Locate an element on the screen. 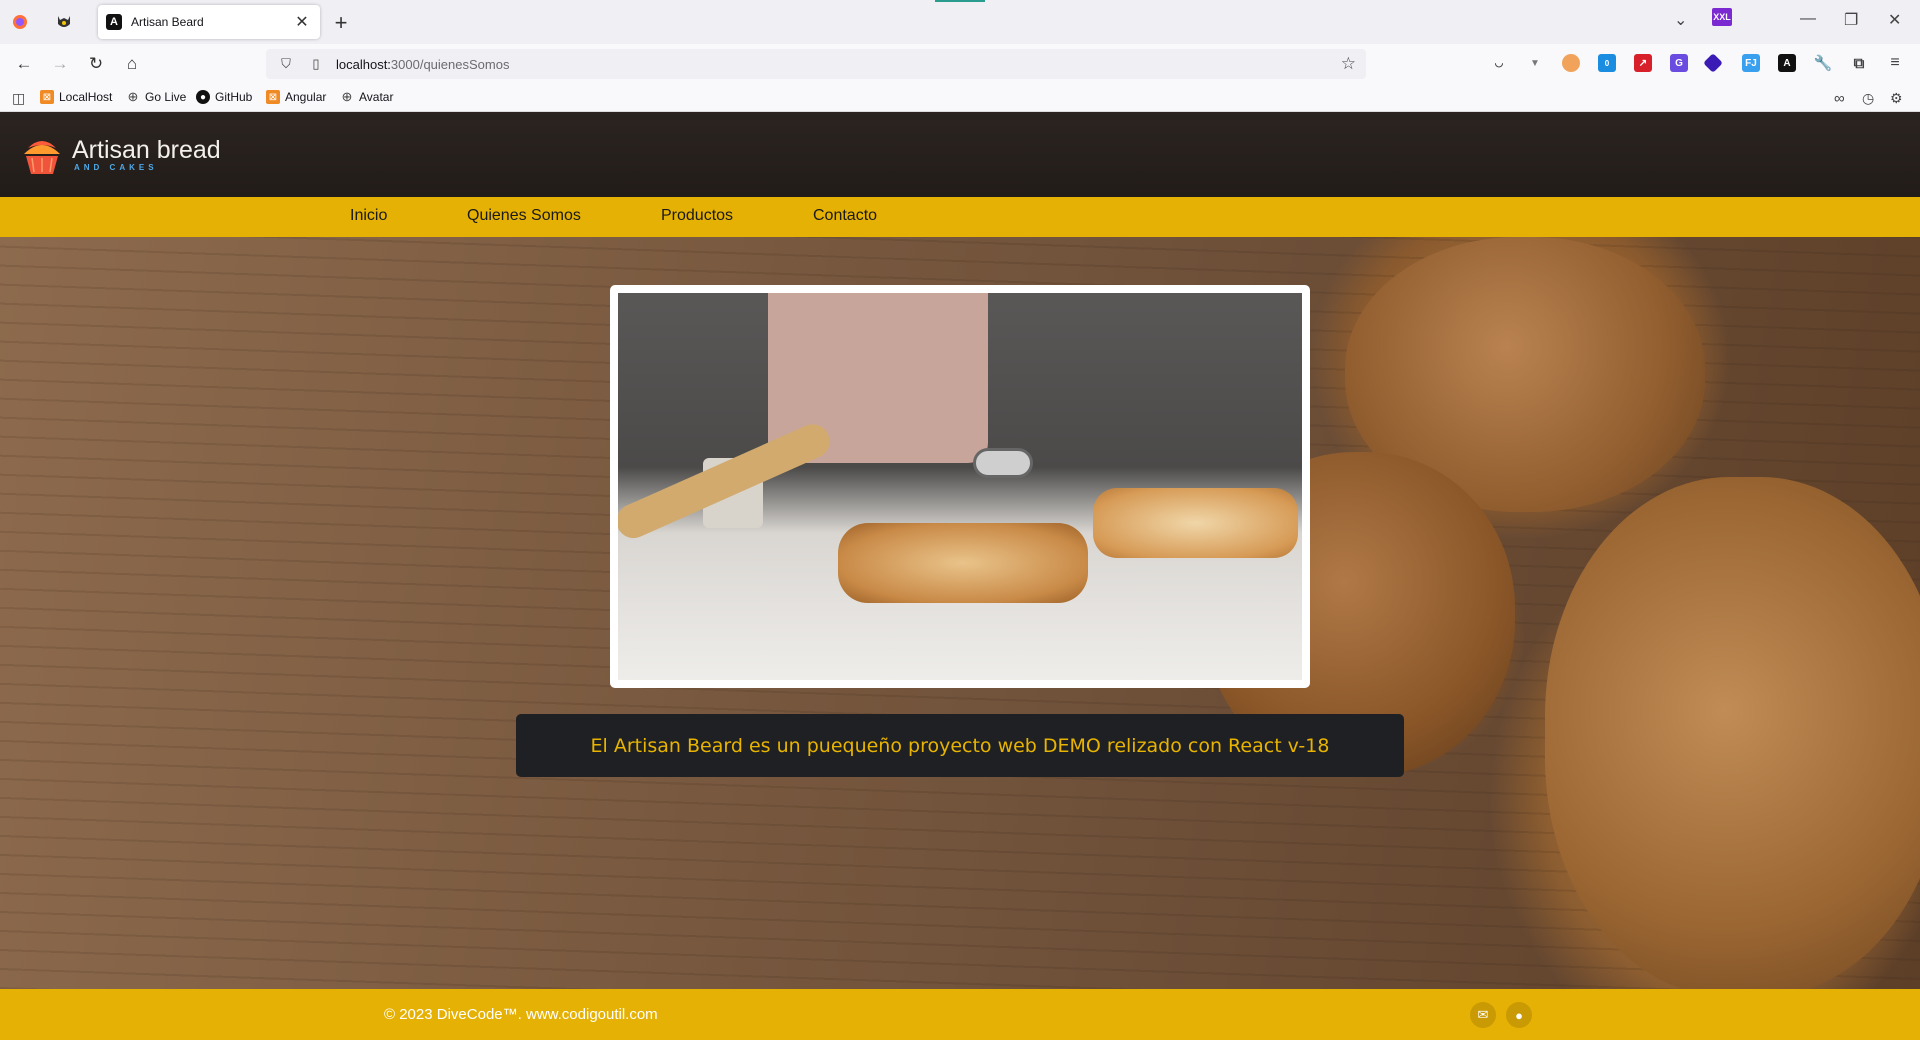 Image resolution: width=1920 pixels, height=1040 pixels. baker-photo is located at coordinates (960, 486).